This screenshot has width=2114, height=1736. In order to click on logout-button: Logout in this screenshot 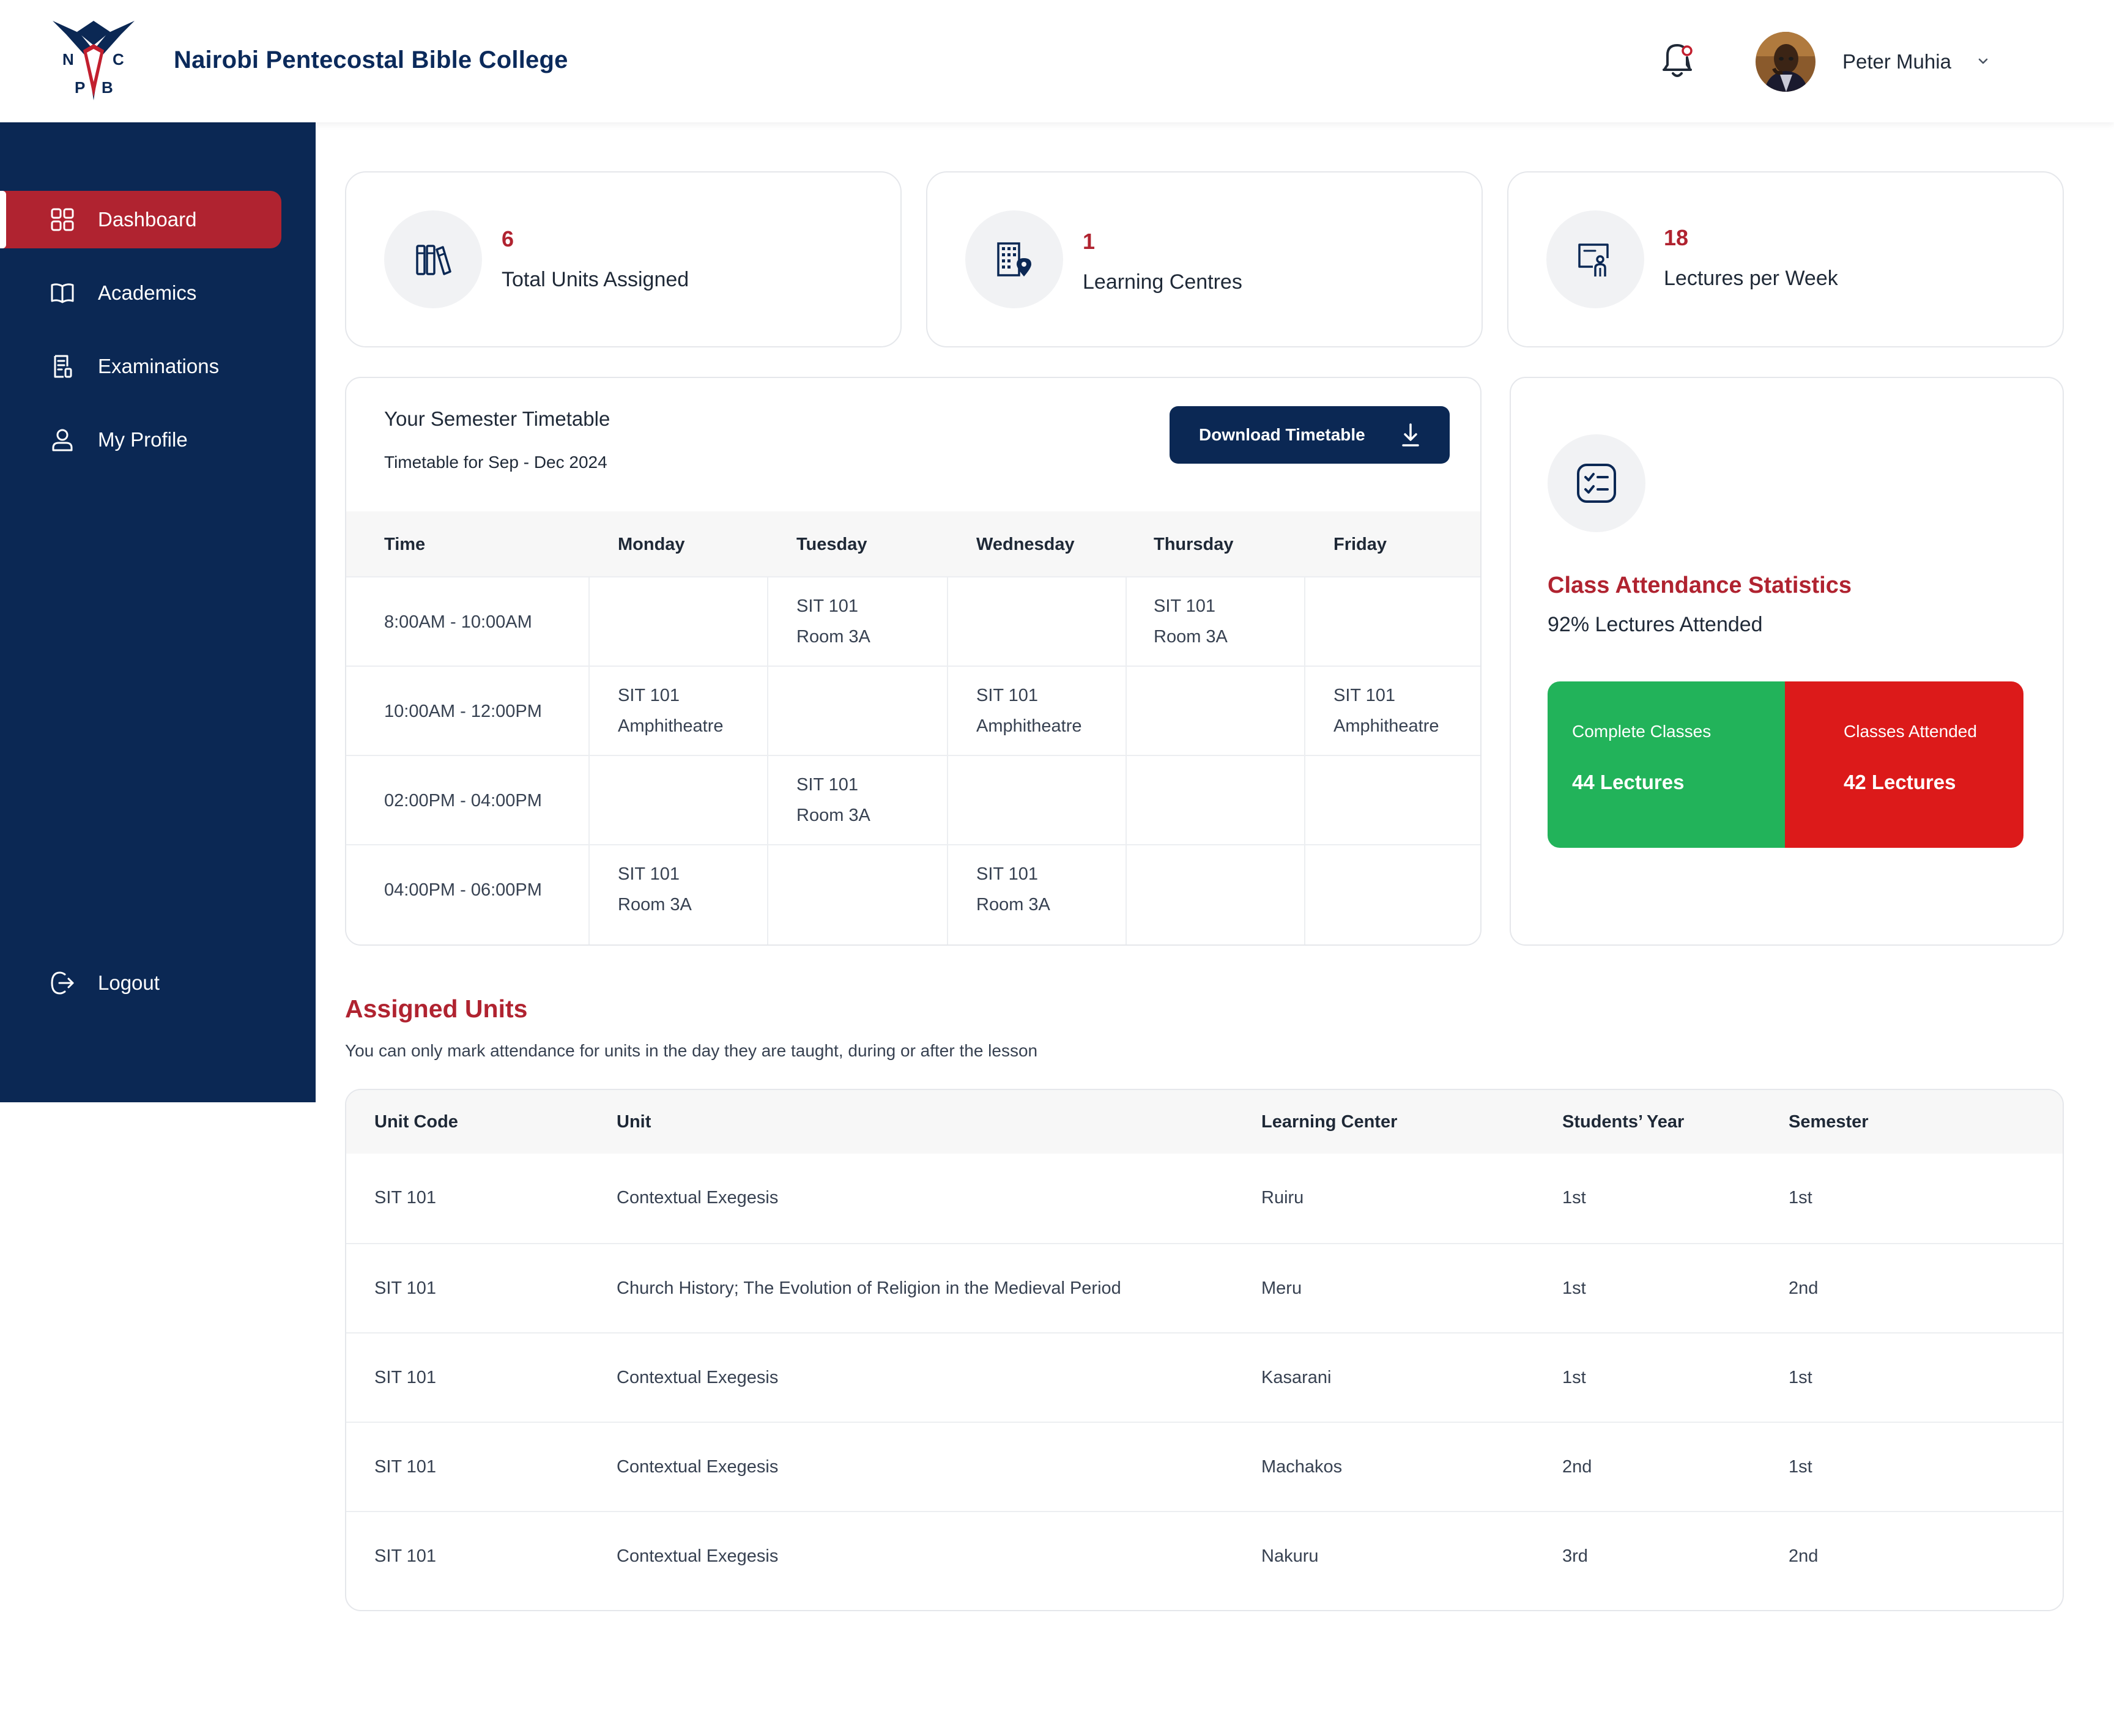, I will do `click(140, 983)`.